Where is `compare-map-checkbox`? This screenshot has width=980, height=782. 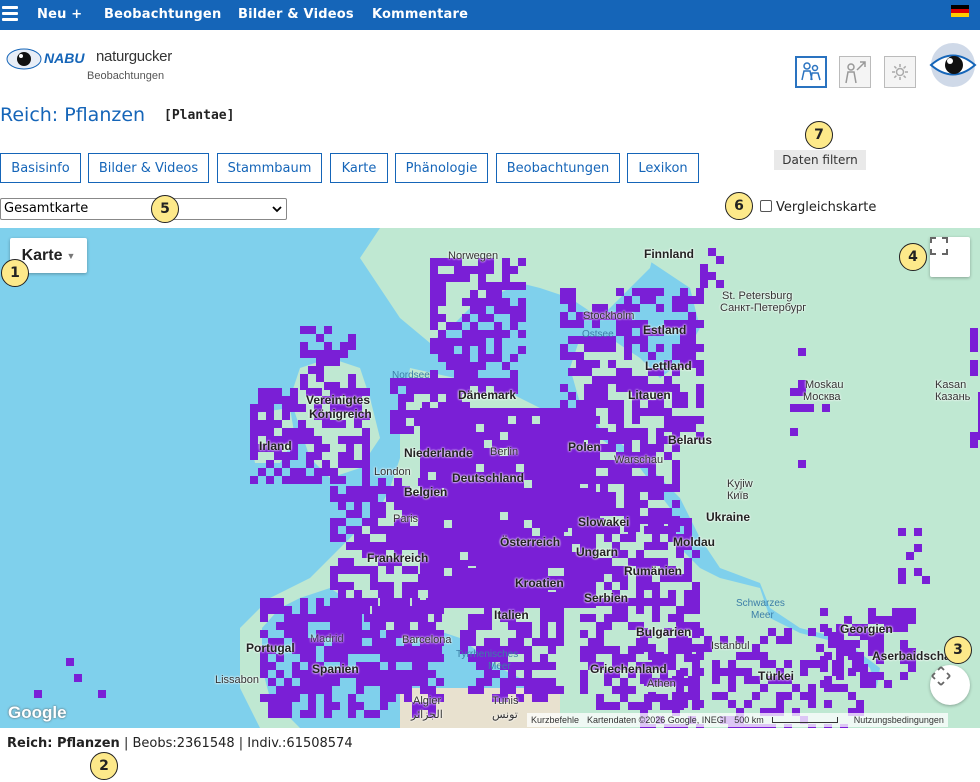
compare-map-checkbox is located at coordinates (766, 206).